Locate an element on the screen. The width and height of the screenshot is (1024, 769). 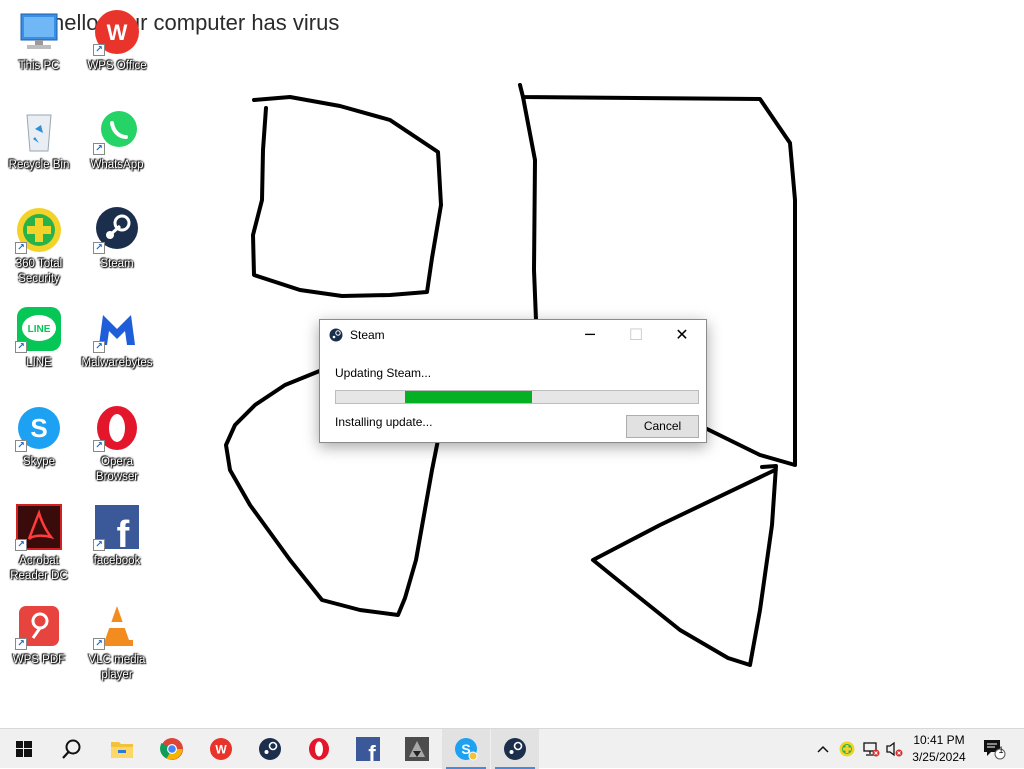
desktop-icon-this-pc: This PC is located at coordinates (39, 41).